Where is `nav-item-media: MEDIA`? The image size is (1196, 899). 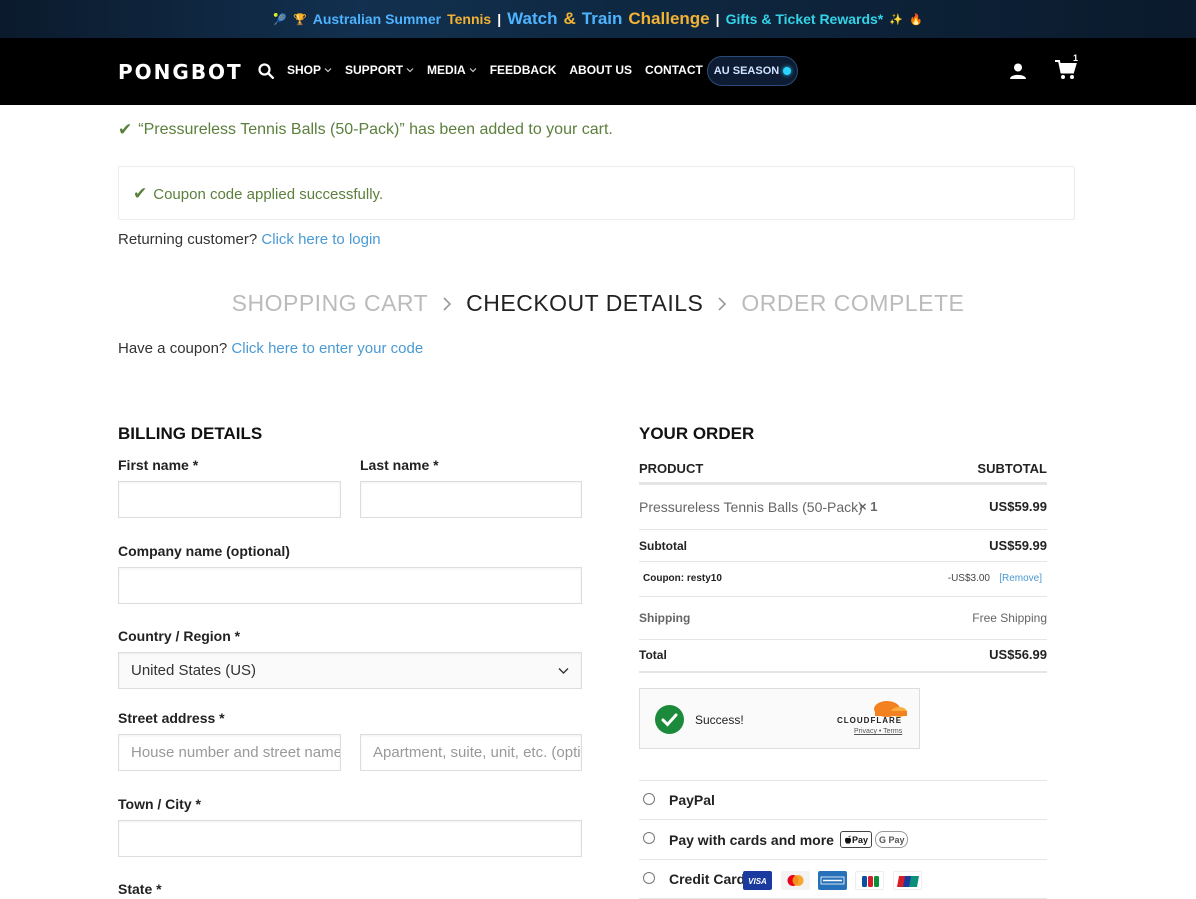 nav-item-media: MEDIA is located at coordinates (452, 70).